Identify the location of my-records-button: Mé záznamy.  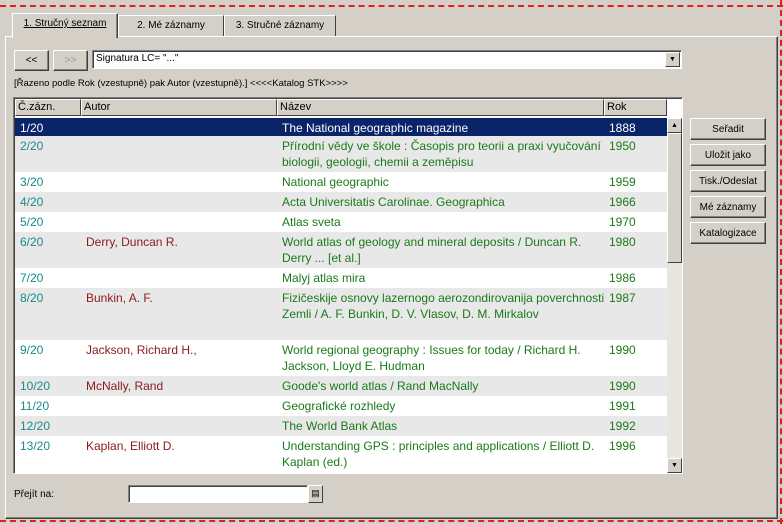
(728, 207).